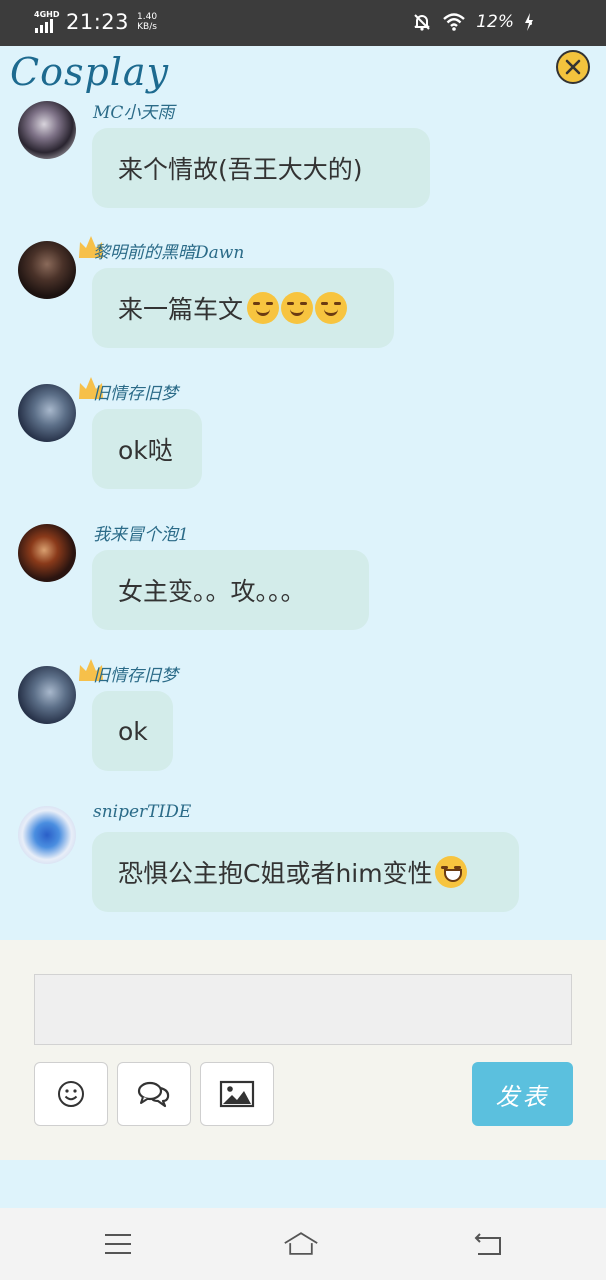  I want to click on page-title: Cosplay, so click(90, 72).